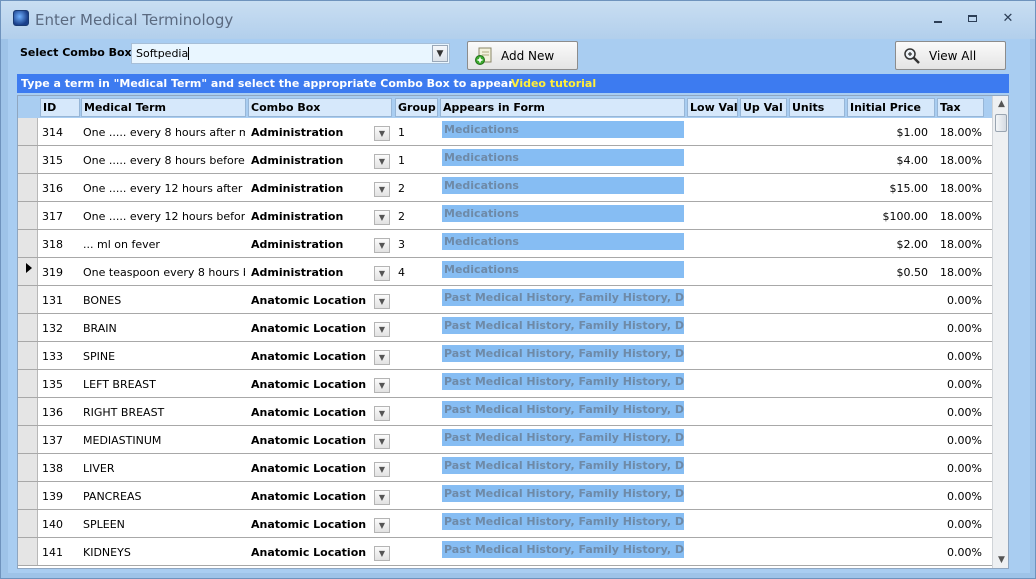 This screenshot has width=1036, height=579. What do you see at coordinates (1000, 332) in the screenshot?
I see `vertical-scrollbar: ▲ ▼` at bounding box center [1000, 332].